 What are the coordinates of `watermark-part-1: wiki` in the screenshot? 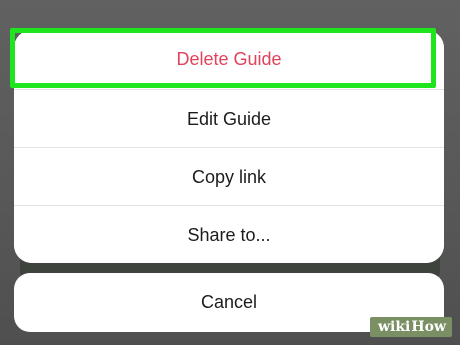 It's located at (394, 327).